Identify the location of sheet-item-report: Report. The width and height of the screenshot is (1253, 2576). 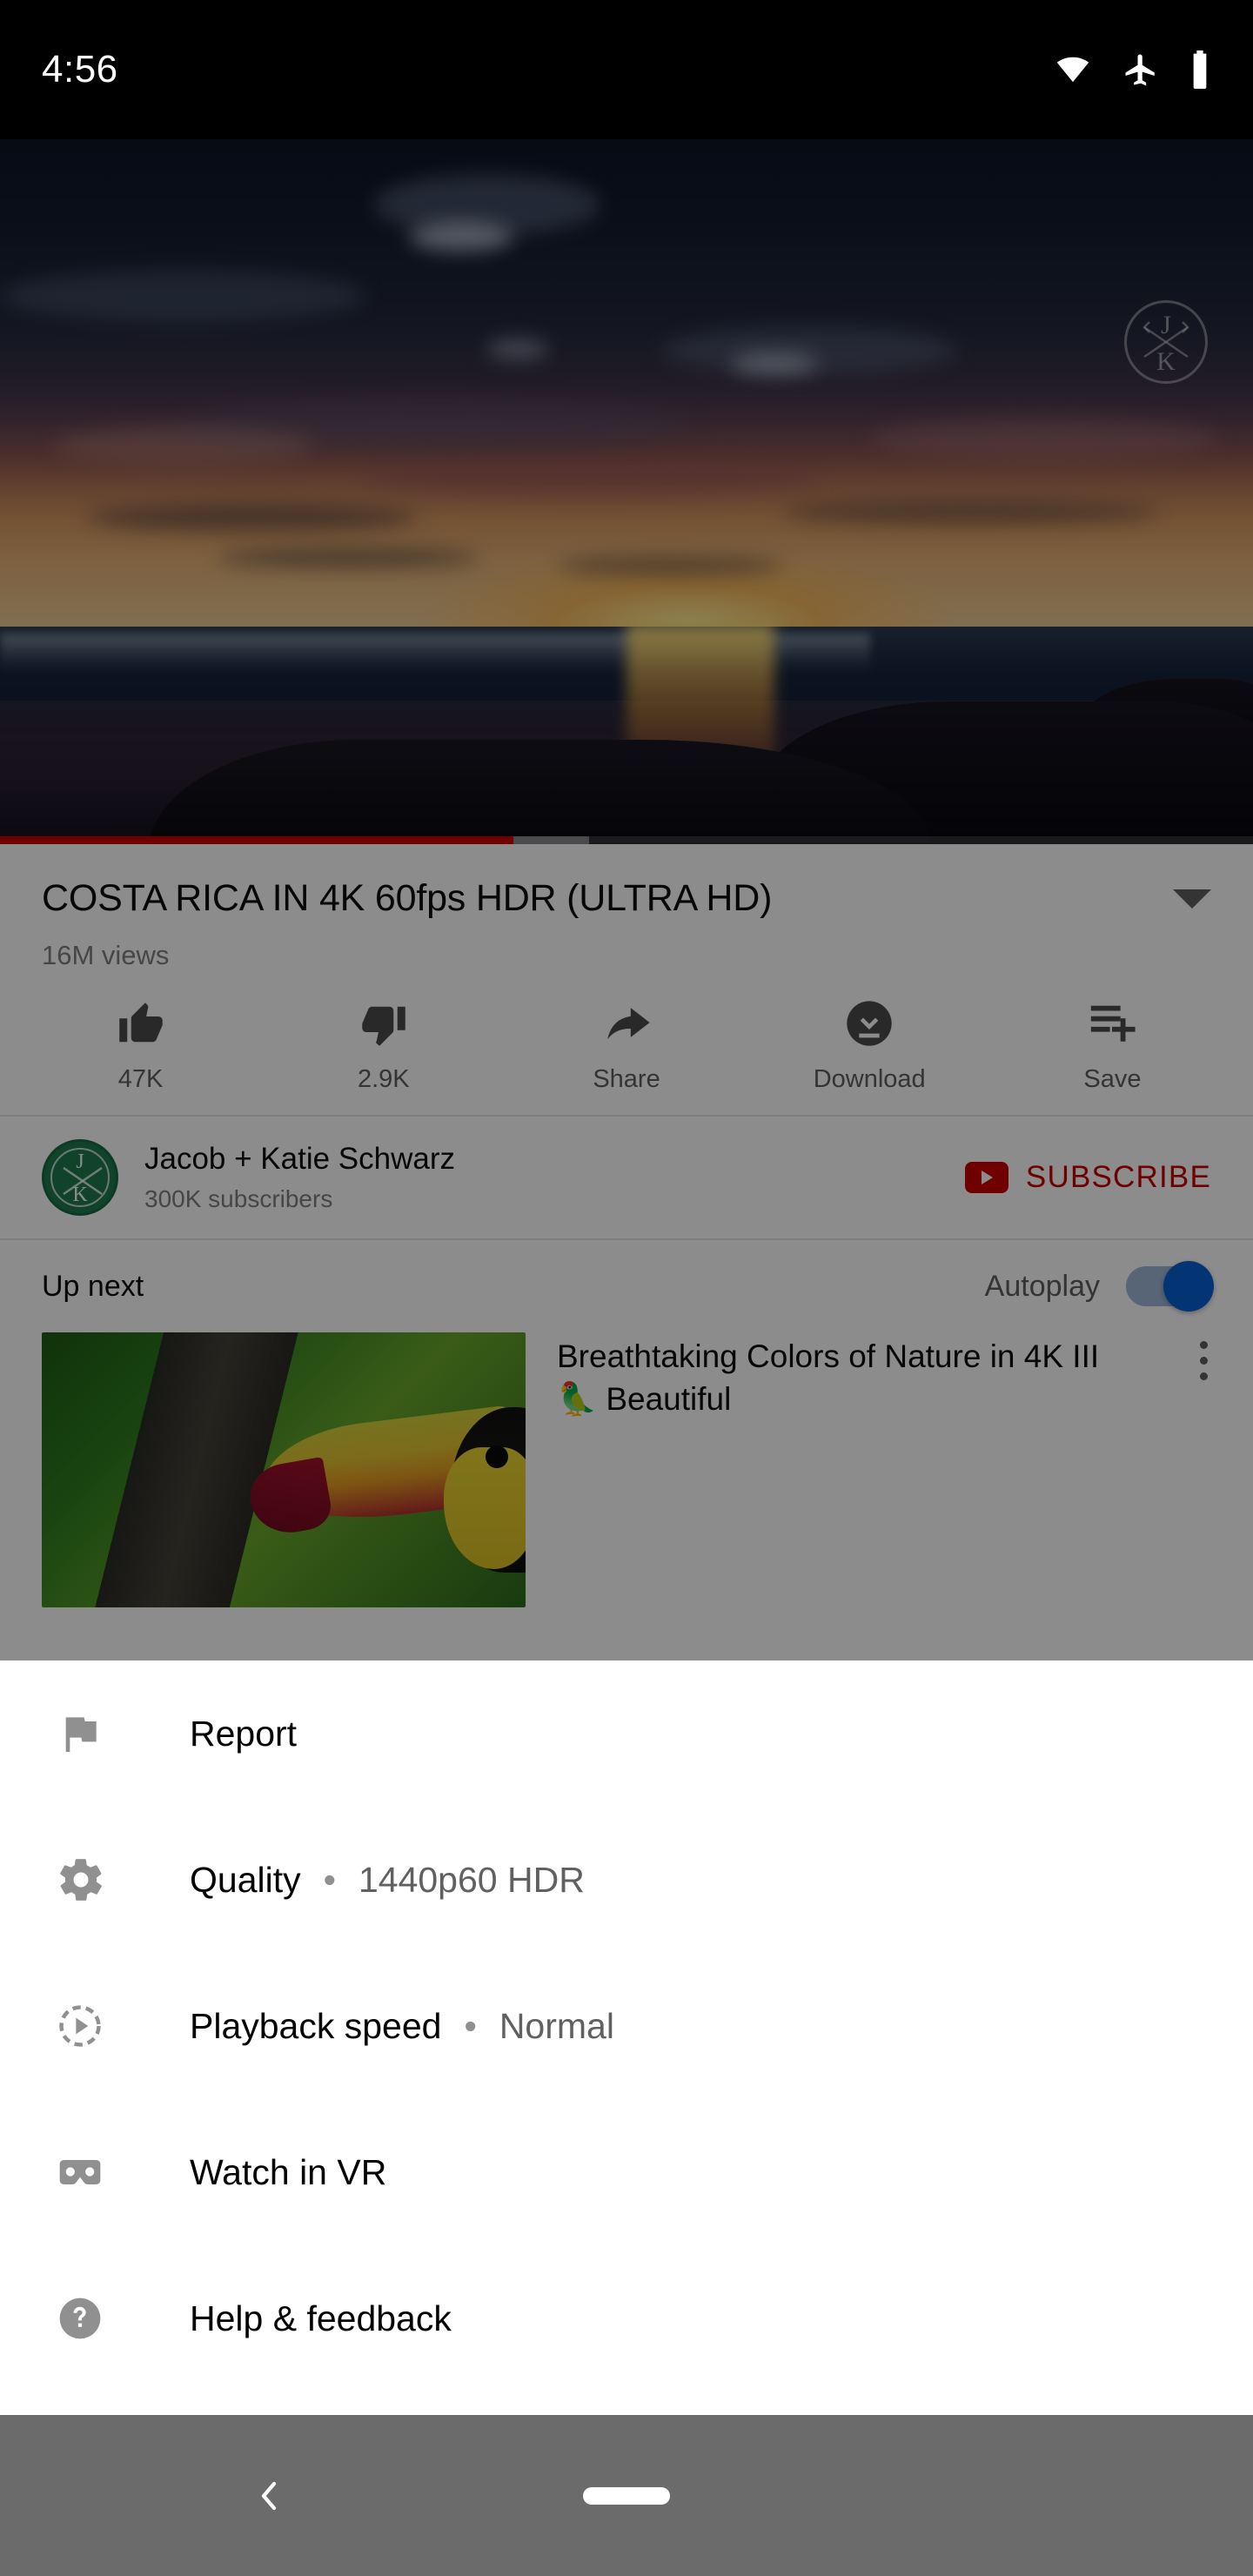
(626, 1733).